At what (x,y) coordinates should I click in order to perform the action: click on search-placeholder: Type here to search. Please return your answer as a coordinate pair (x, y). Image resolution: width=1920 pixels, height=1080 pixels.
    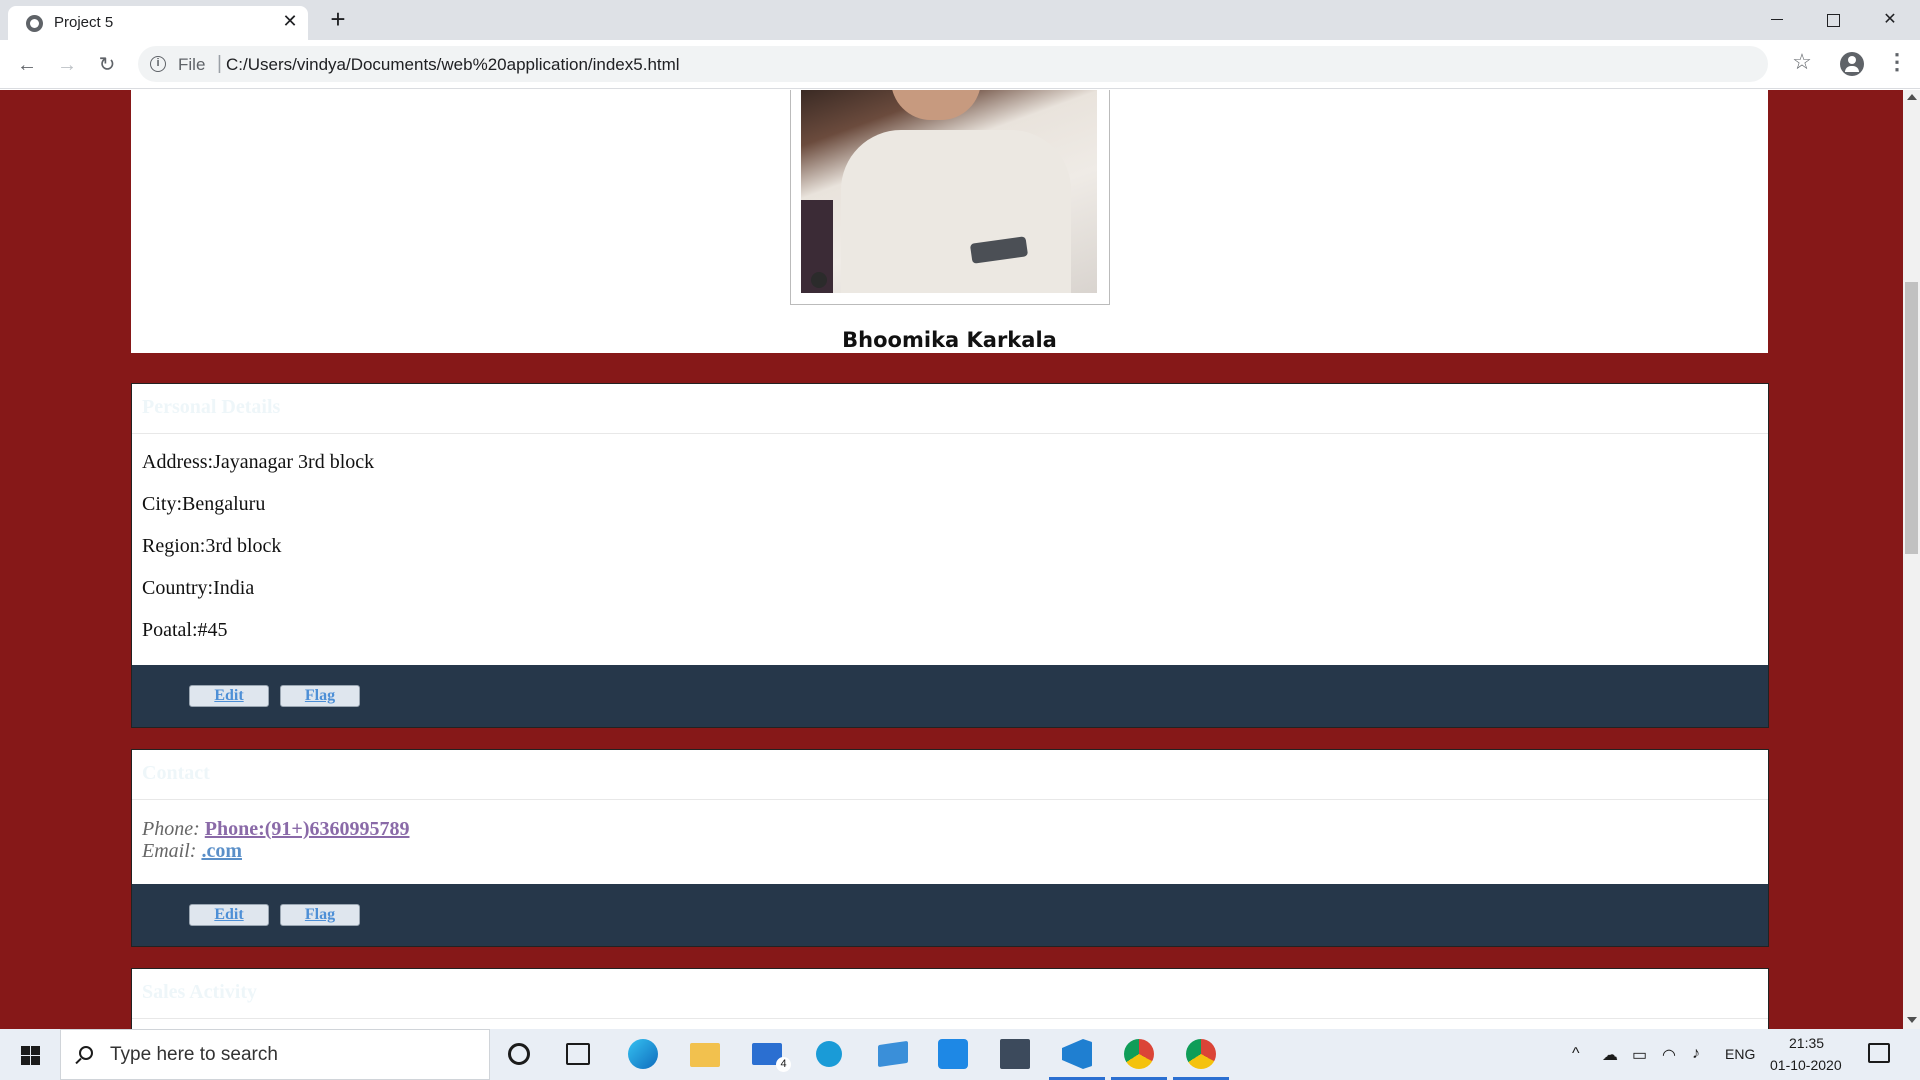
    Looking at the image, I should click on (194, 1054).